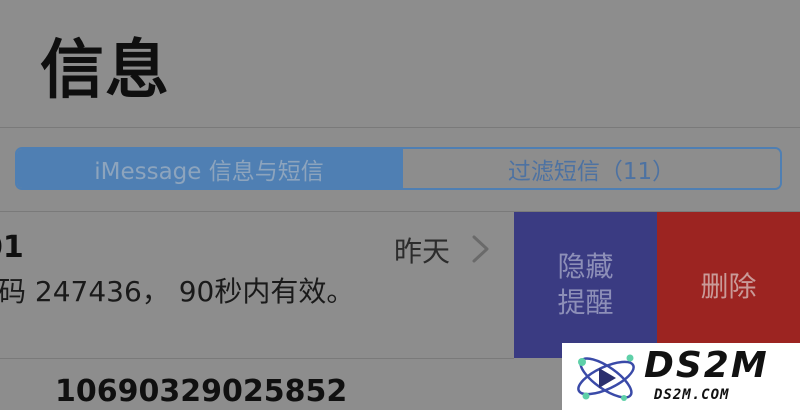 The image size is (800, 410). Describe the element at coordinates (177, 291) in the screenshot. I see `message-preview: 证码 247436， 90秒内有效。` at that location.